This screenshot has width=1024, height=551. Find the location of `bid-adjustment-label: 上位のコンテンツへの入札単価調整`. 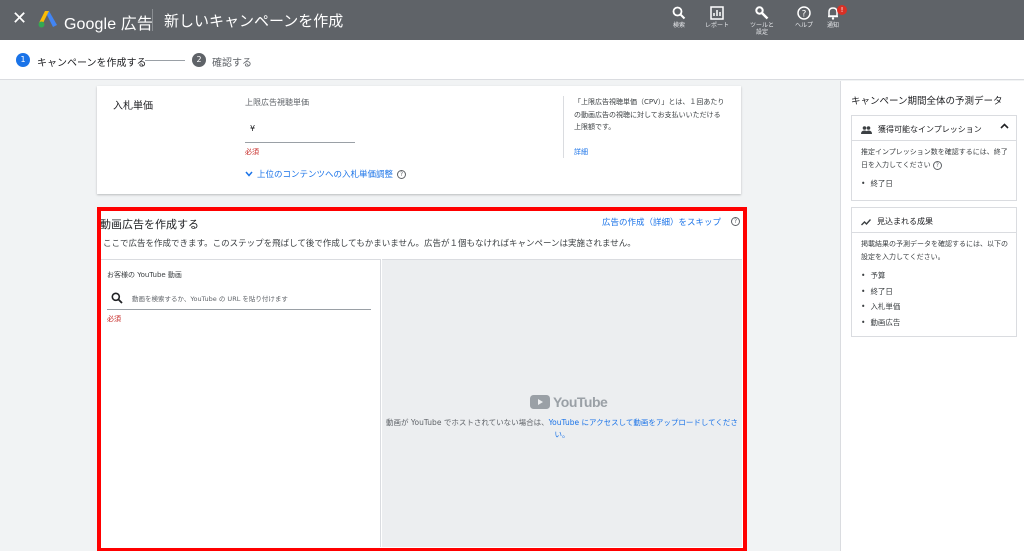

bid-adjustment-label: 上位のコンテンツへの入札単価調整 is located at coordinates (325, 175).